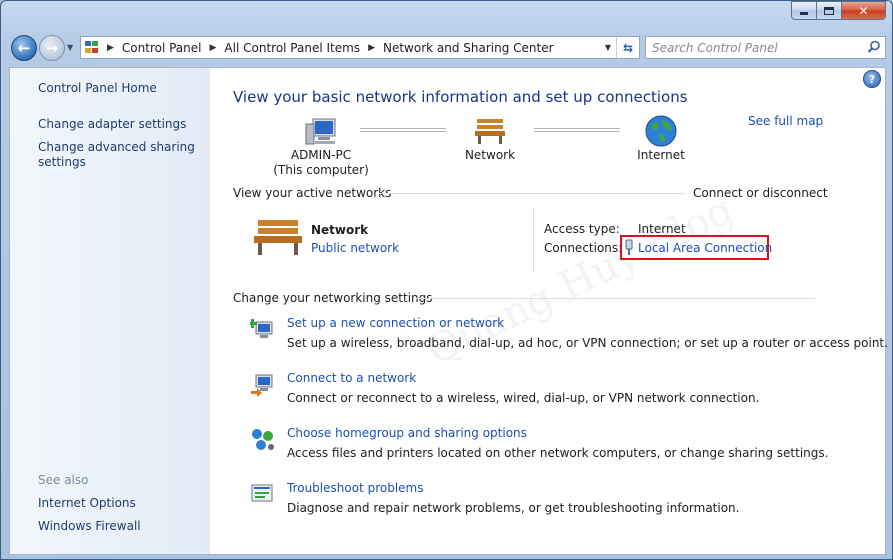 This screenshot has height=560, width=893. What do you see at coordinates (110, 48) in the screenshot?
I see `breadcrumb-root-arrow-icon: ▶` at bounding box center [110, 48].